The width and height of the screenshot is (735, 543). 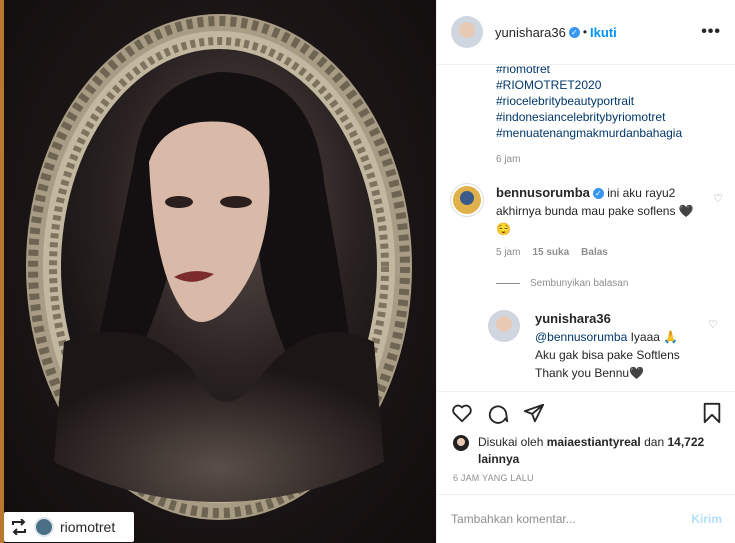 I want to click on repost-username: riomotret, so click(x=87, y=527).